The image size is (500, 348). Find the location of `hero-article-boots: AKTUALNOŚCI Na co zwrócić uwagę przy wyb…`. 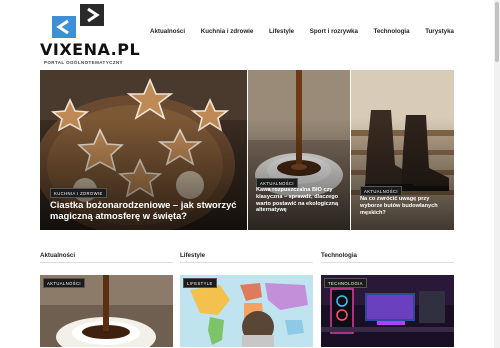

hero-article-boots: AKTUALNOŚCI Na co zwrócić uwagę przy wyb… is located at coordinates (402, 150).